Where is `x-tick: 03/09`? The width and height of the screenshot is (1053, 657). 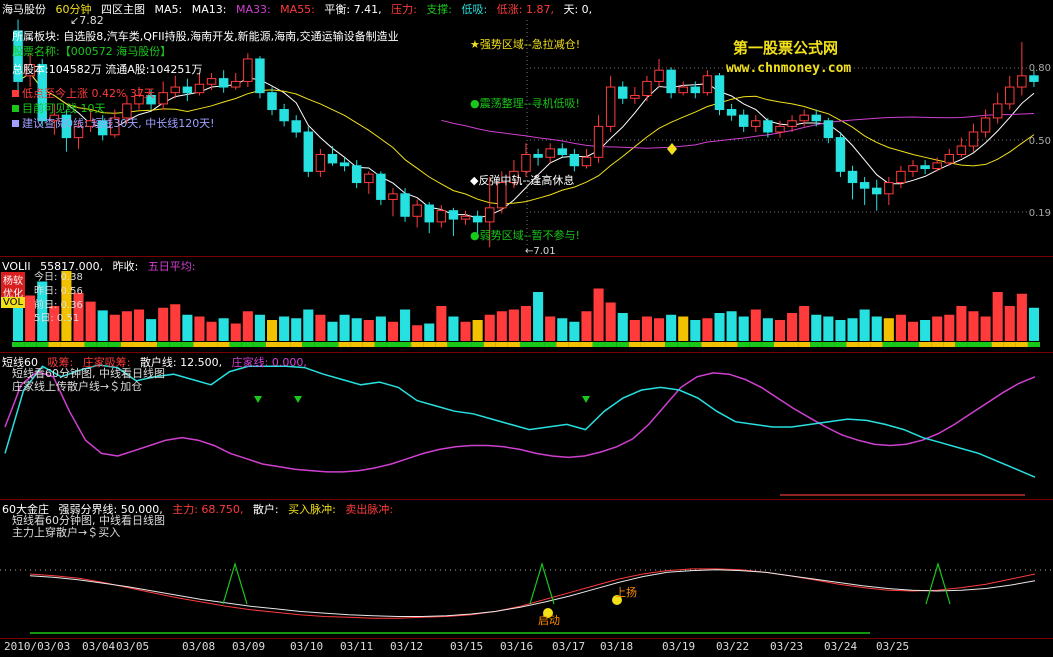
x-tick: 03/09 is located at coordinates (249, 646).